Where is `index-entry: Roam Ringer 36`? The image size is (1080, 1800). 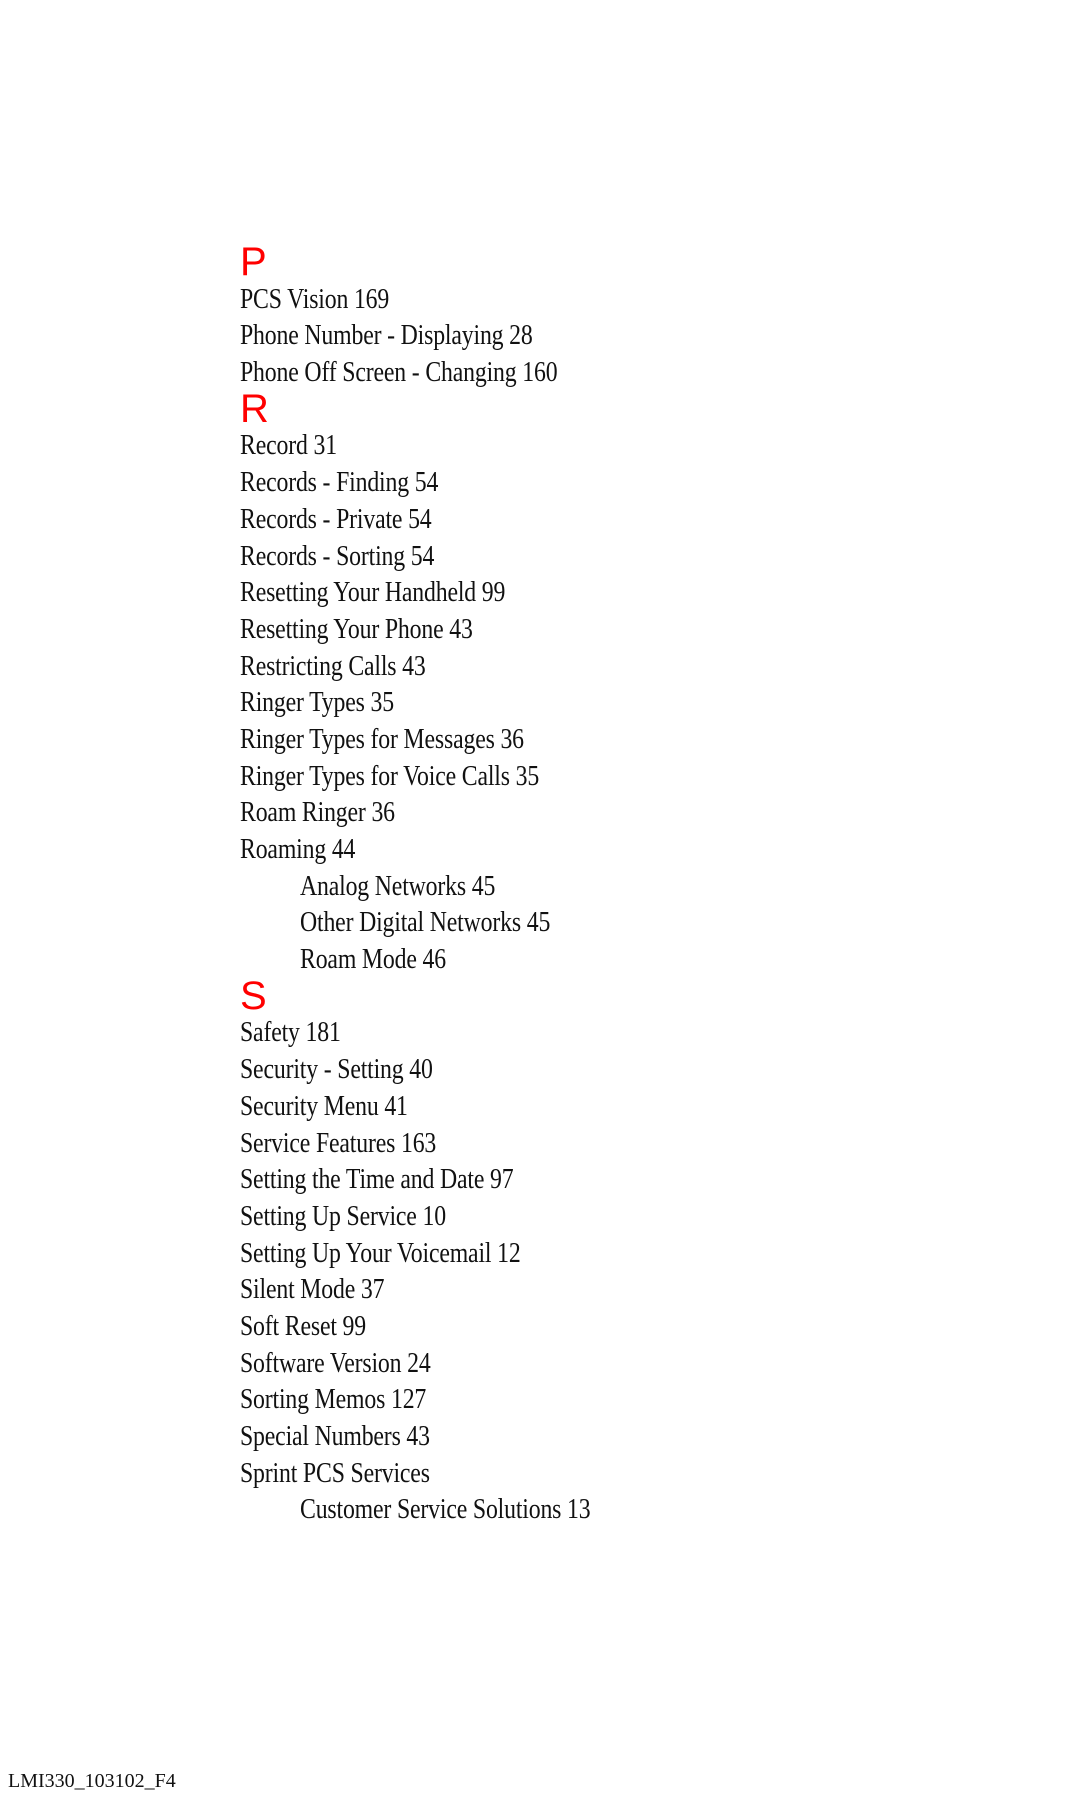 index-entry: Roam Ringer 36 is located at coordinates (317, 812).